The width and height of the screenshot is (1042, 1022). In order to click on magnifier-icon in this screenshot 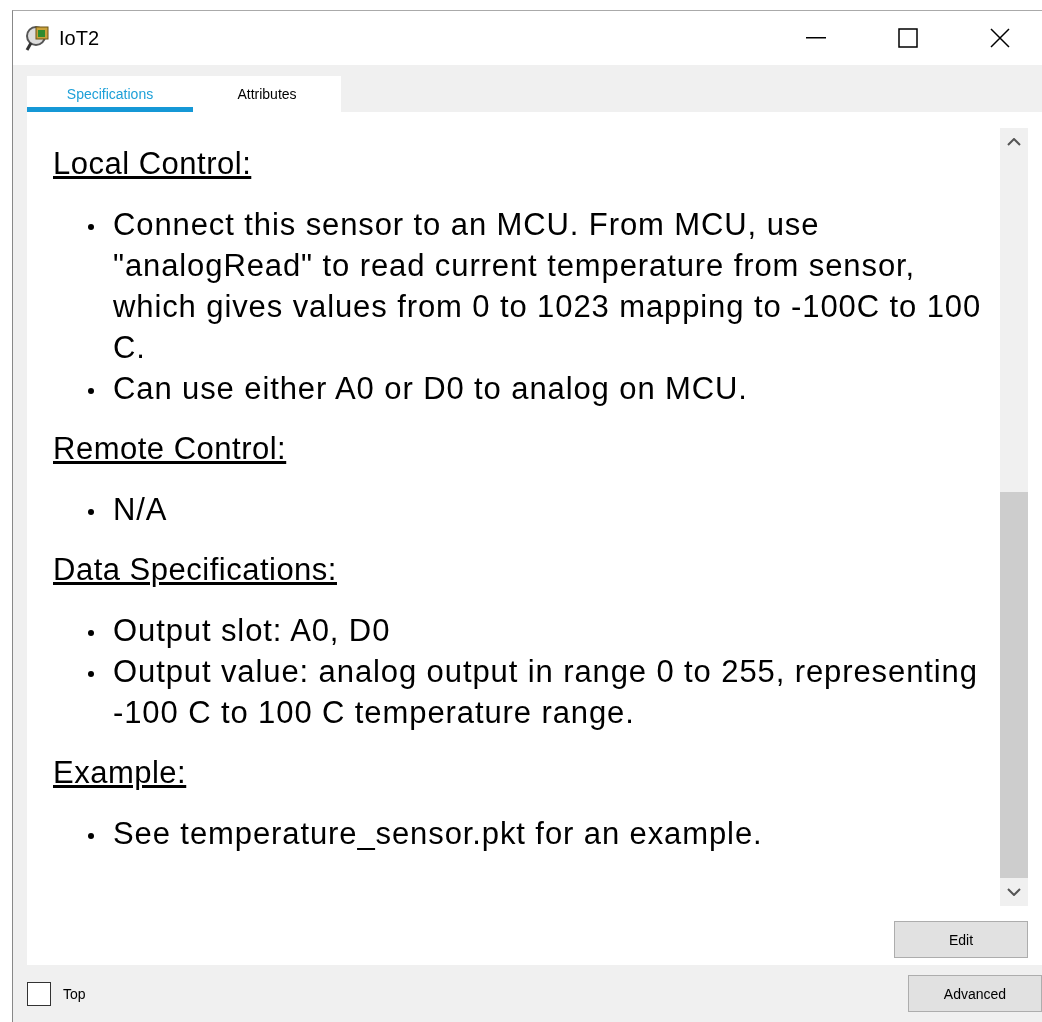, I will do `click(38, 38)`.